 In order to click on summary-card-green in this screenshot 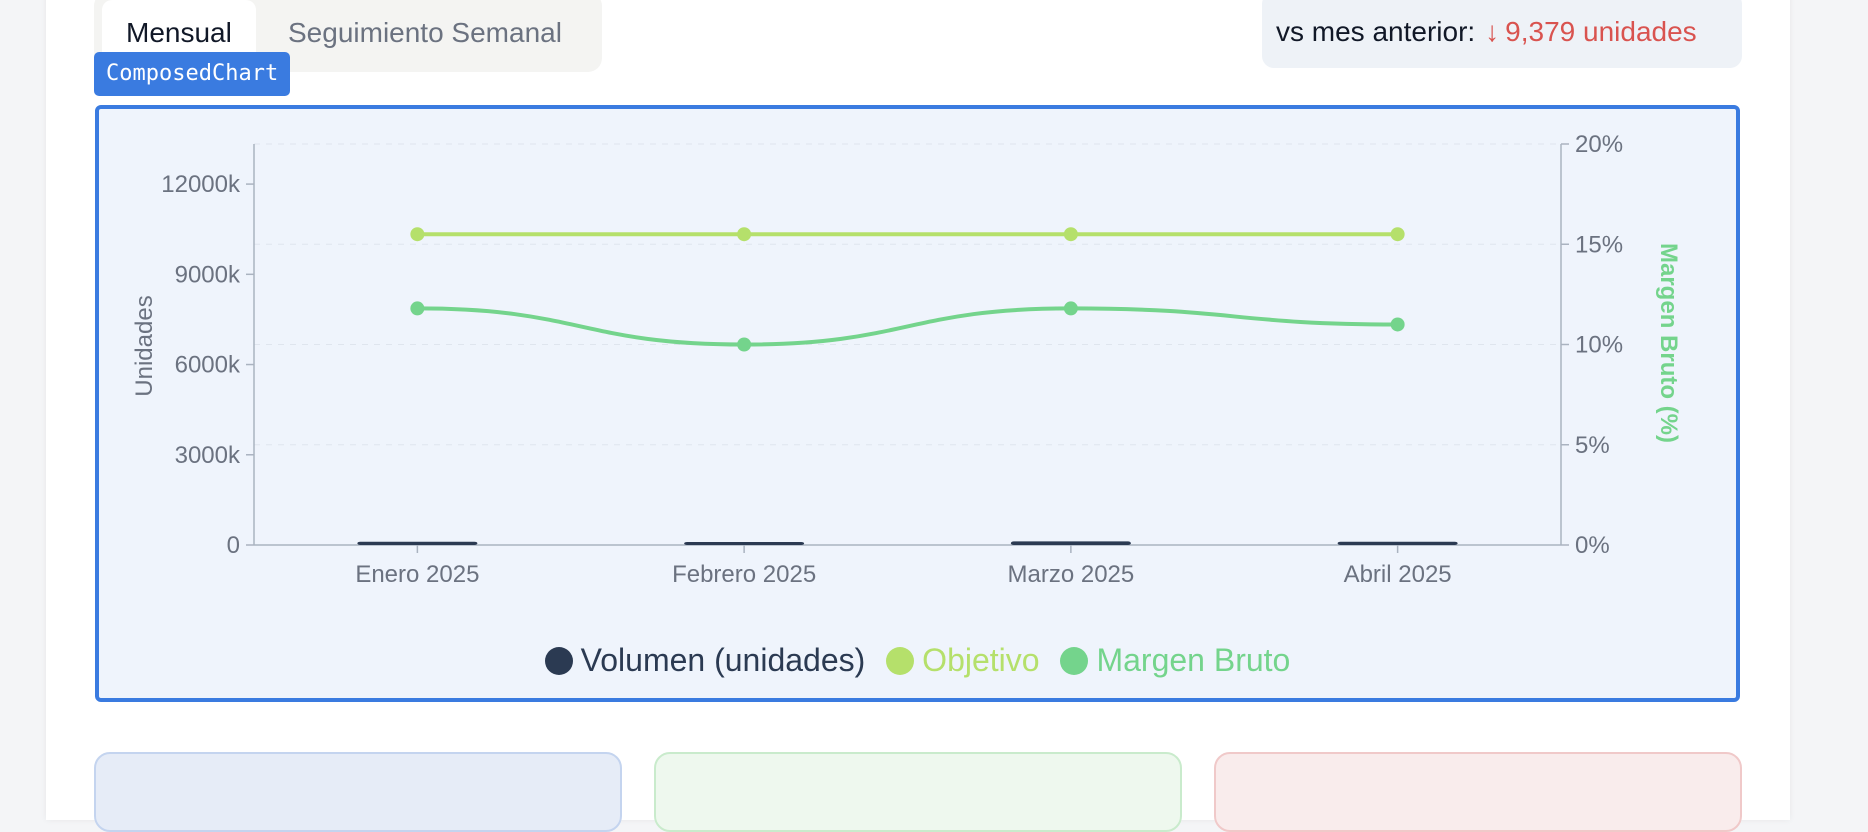, I will do `click(918, 792)`.